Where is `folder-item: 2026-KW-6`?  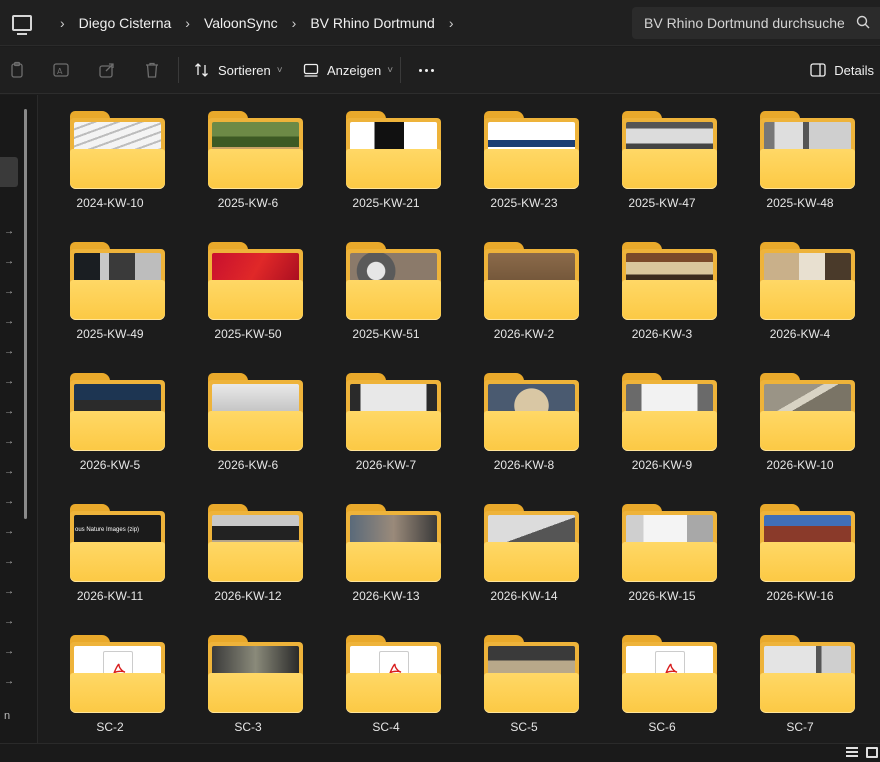 folder-item: 2026-KW-6 is located at coordinates (248, 421).